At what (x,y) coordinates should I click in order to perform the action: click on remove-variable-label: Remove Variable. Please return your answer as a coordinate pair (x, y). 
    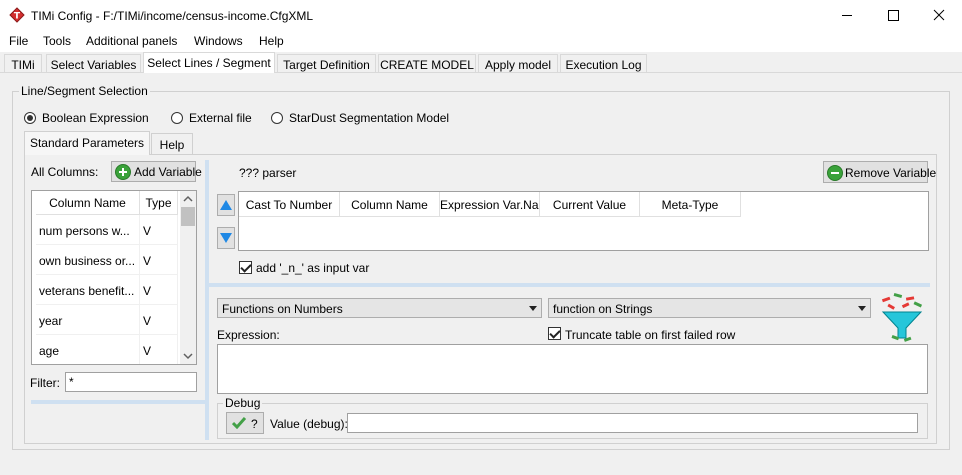
    Looking at the image, I should click on (891, 173).